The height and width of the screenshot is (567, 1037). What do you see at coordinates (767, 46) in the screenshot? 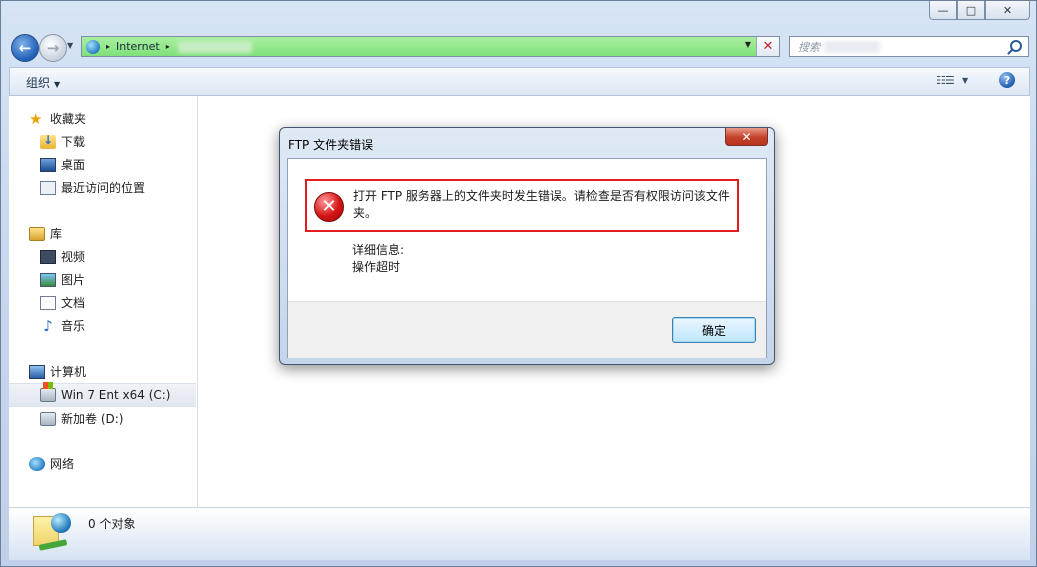
I see `stop-button: ✕` at bounding box center [767, 46].